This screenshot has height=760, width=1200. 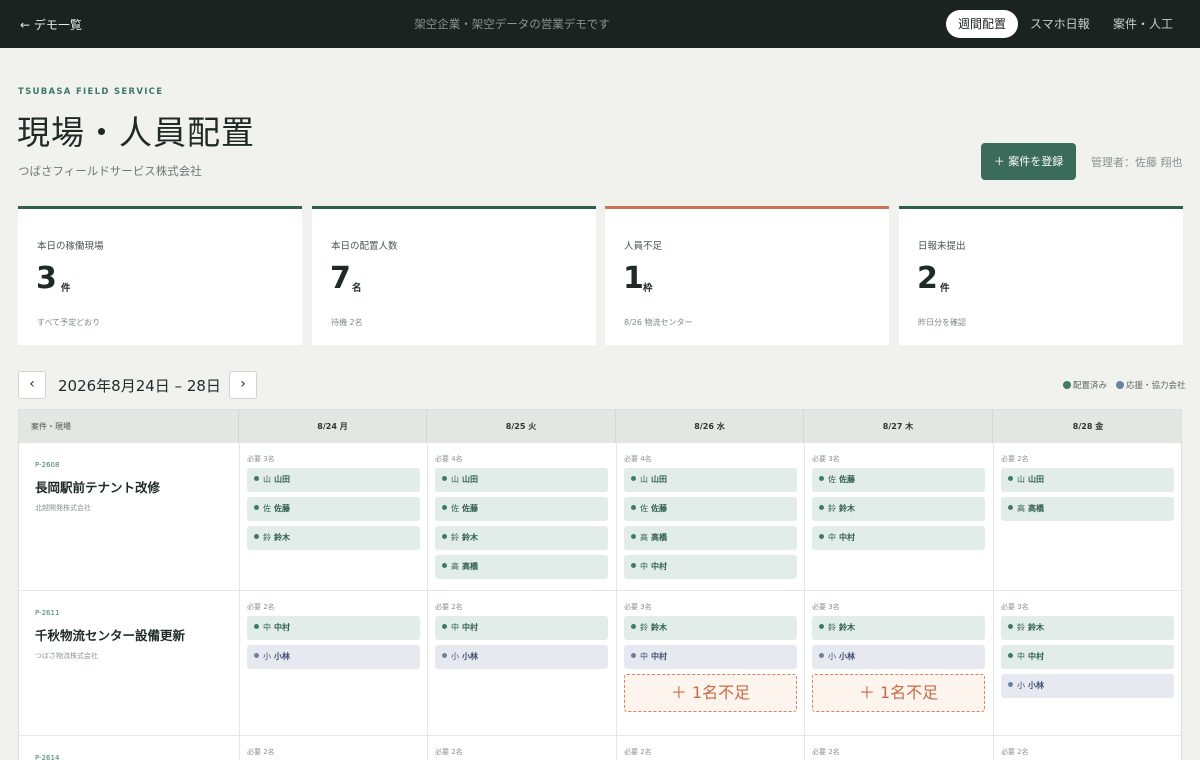 What do you see at coordinates (945, 288) in the screenshot?
I see `stat-unit: 件` at bounding box center [945, 288].